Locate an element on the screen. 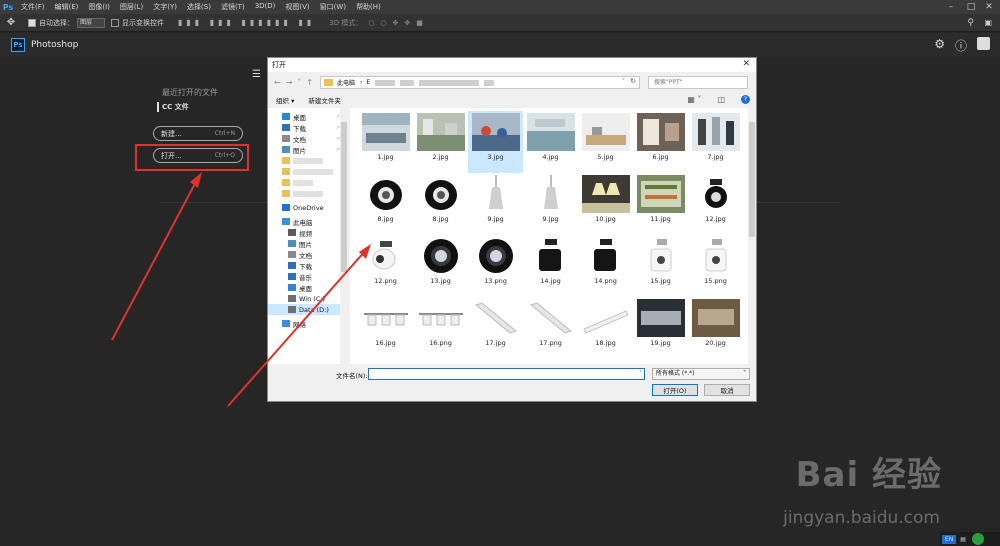  file-list-scrollbar is located at coordinates (752, 236).